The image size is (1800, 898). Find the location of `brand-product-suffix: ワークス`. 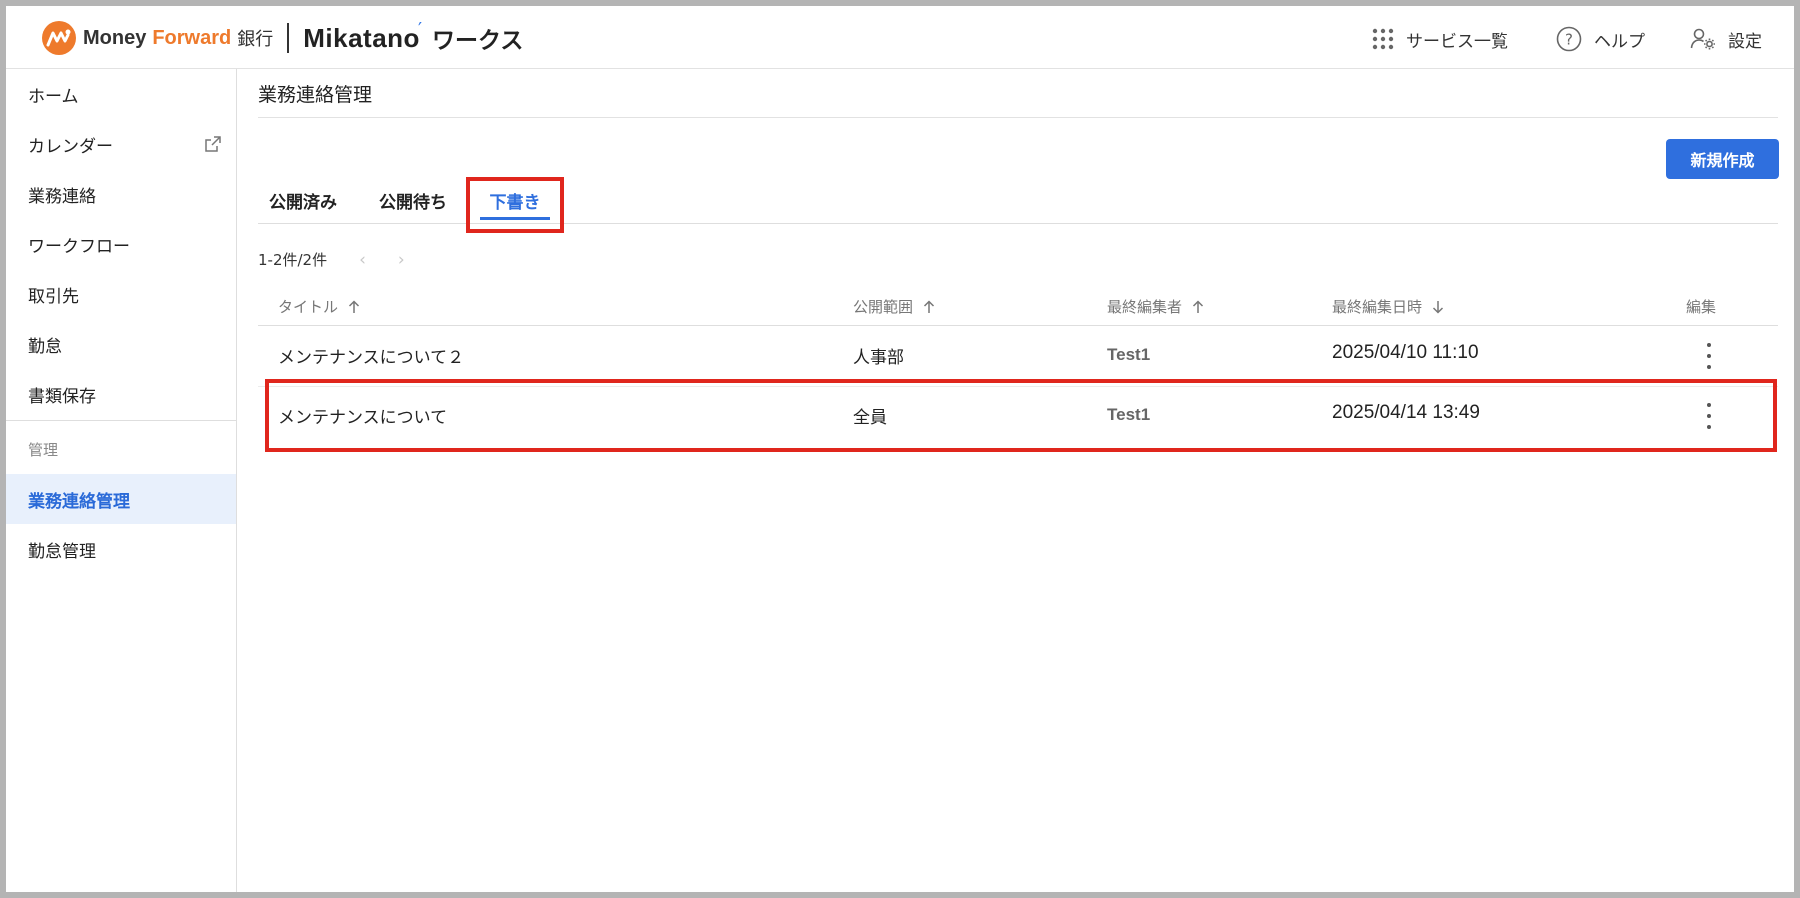

brand-product-suffix: ワークス is located at coordinates (478, 41).